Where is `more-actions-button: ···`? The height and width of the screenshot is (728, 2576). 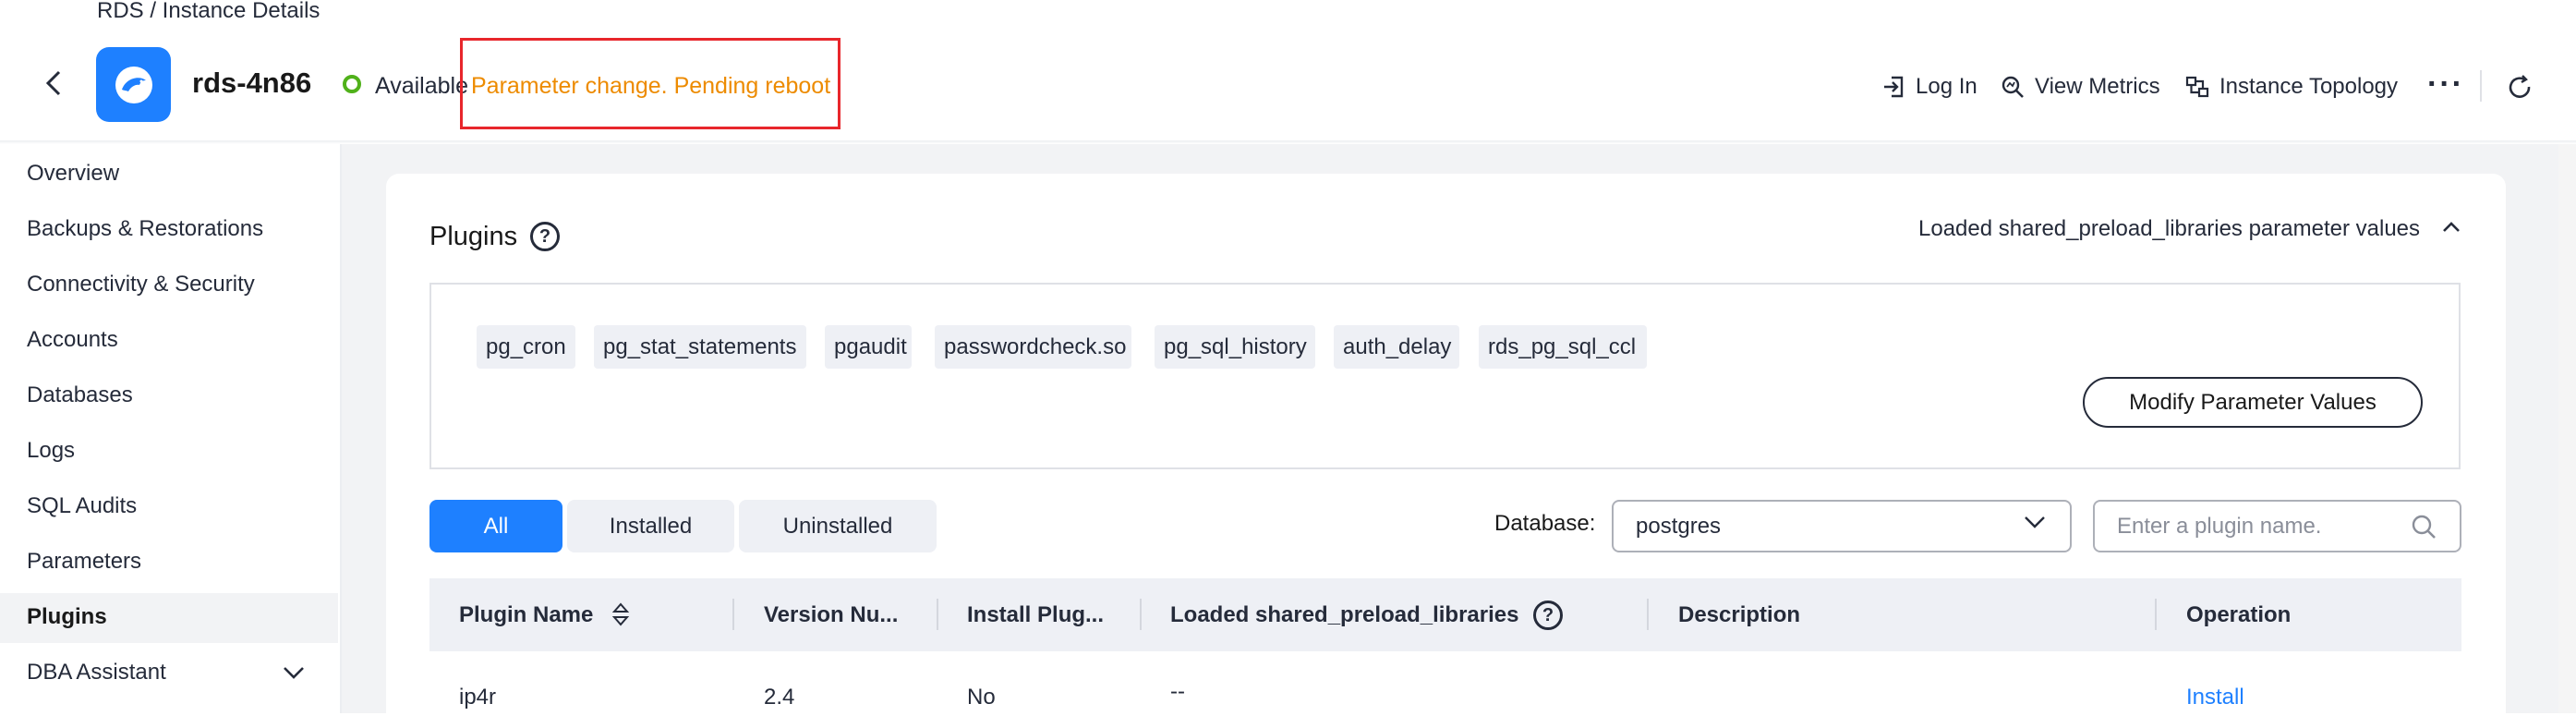
more-actions-button: ··· is located at coordinates (2445, 85).